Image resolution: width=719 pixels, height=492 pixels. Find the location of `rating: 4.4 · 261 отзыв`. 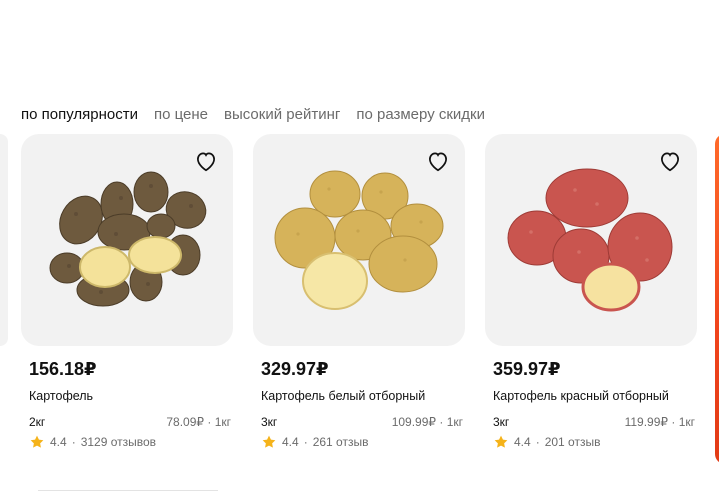

rating: 4.4 · 261 отзыв is located at coordinates (359, 442).